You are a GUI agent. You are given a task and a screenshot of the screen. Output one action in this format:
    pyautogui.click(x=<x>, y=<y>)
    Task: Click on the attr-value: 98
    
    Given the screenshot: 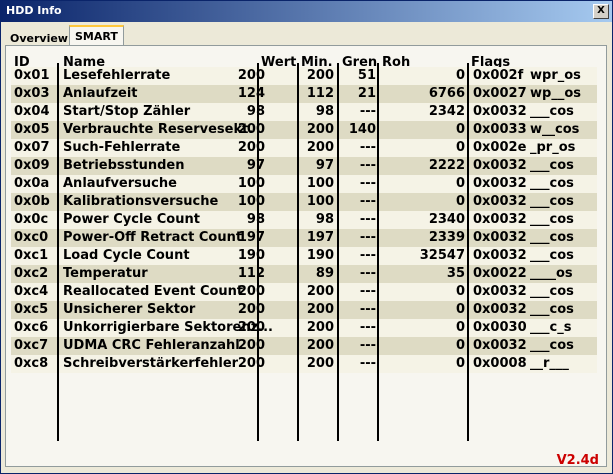 What is the action you would take?
    pyautogui.click(x=255, y=219)
    